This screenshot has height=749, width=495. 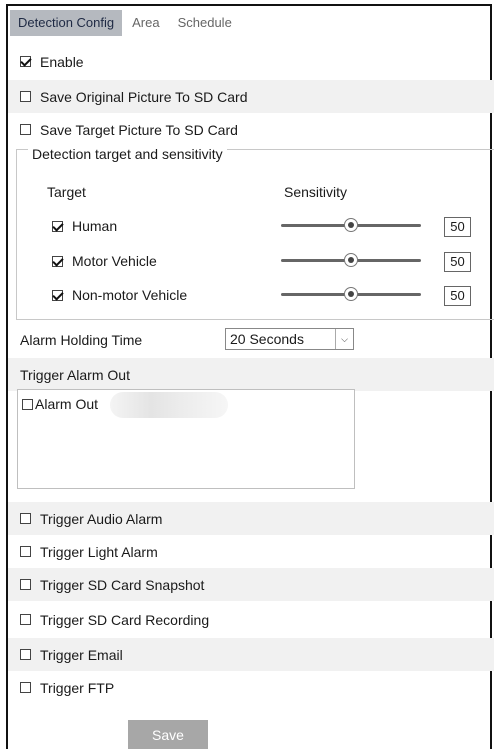 I want to click on trigger-email-checkbox, so click(x=25, y=654).